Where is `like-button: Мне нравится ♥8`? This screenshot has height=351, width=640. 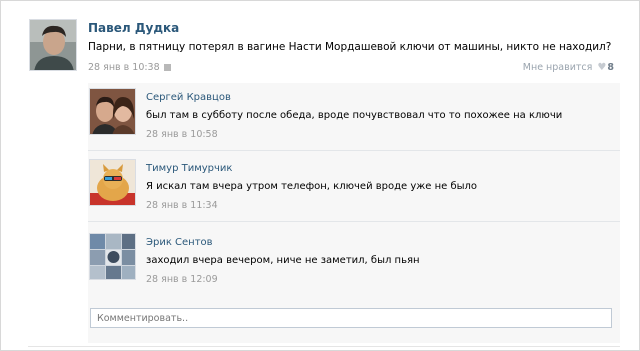
like-button: Мне нравится ♥8 is located at coordinates (568, 67).